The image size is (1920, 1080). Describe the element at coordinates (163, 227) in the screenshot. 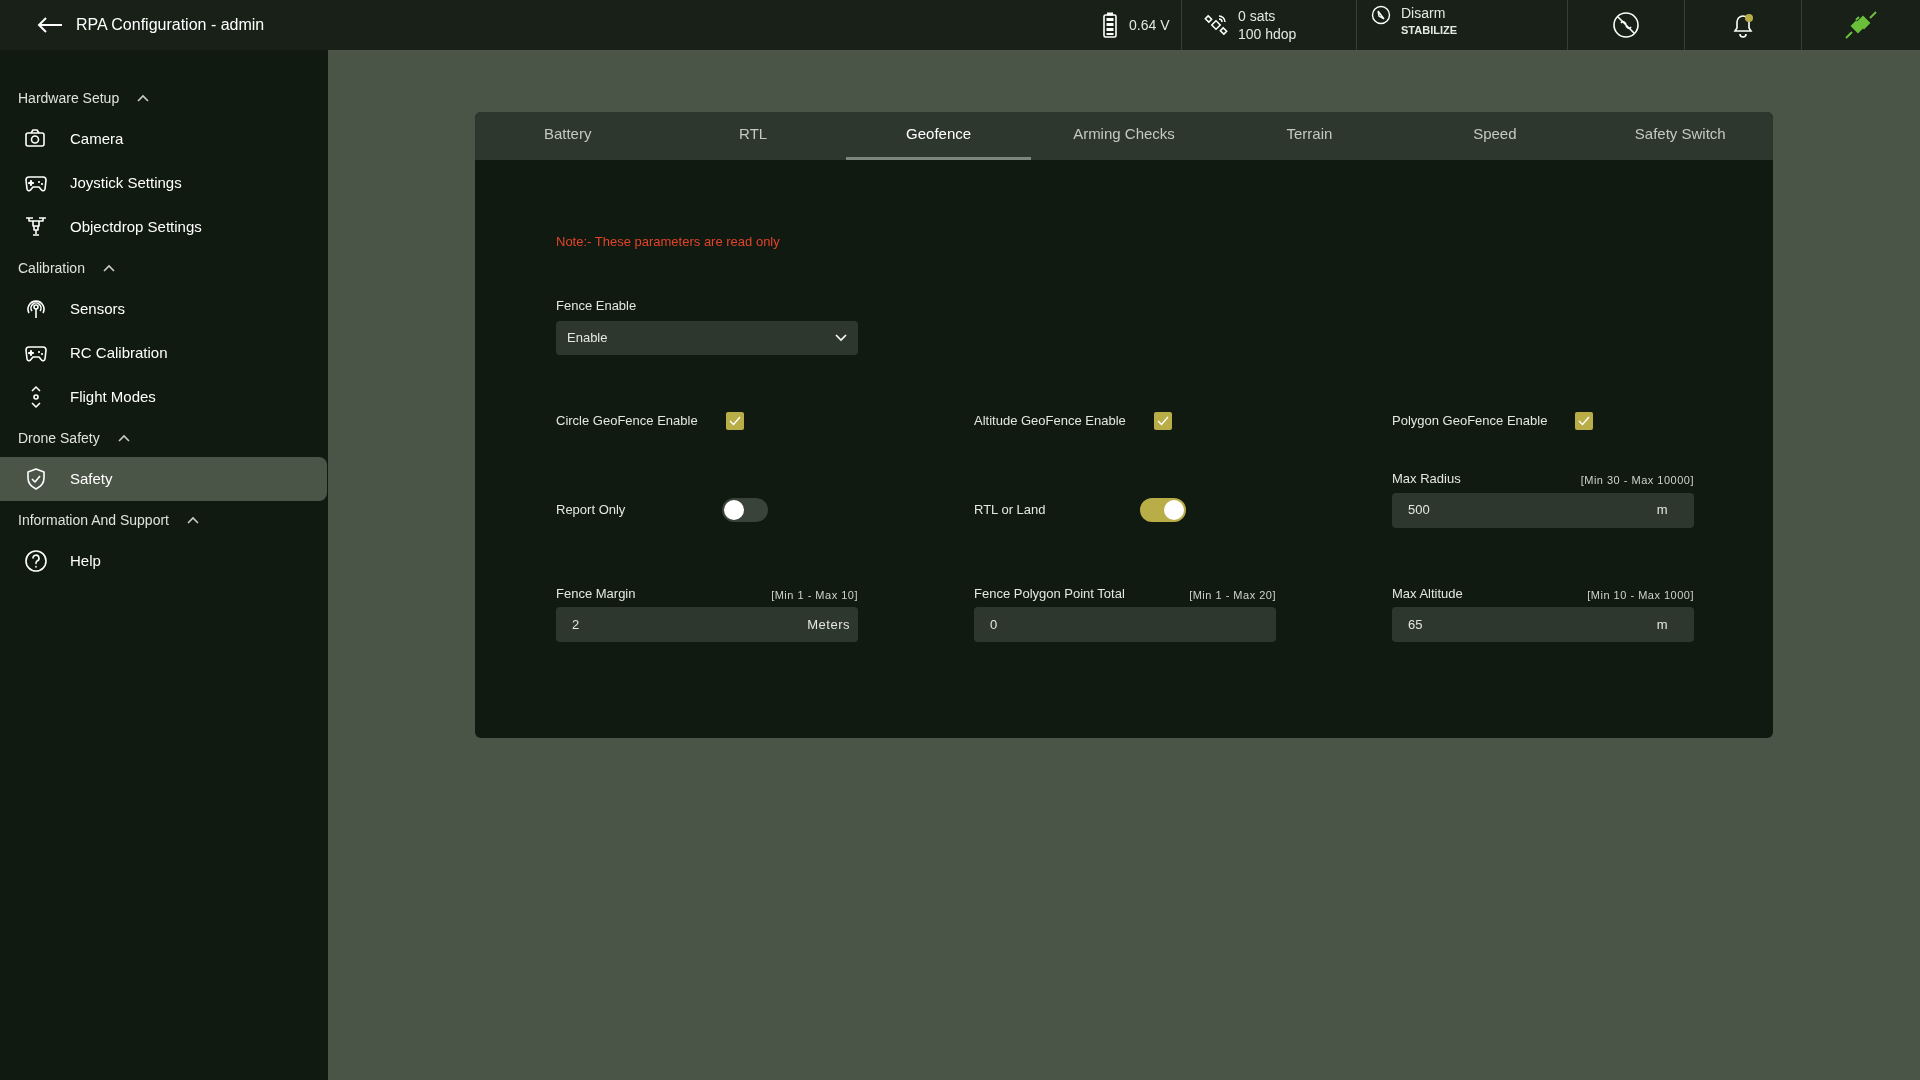

I see `sidebar-item: Objectdrop Settings` at that location.